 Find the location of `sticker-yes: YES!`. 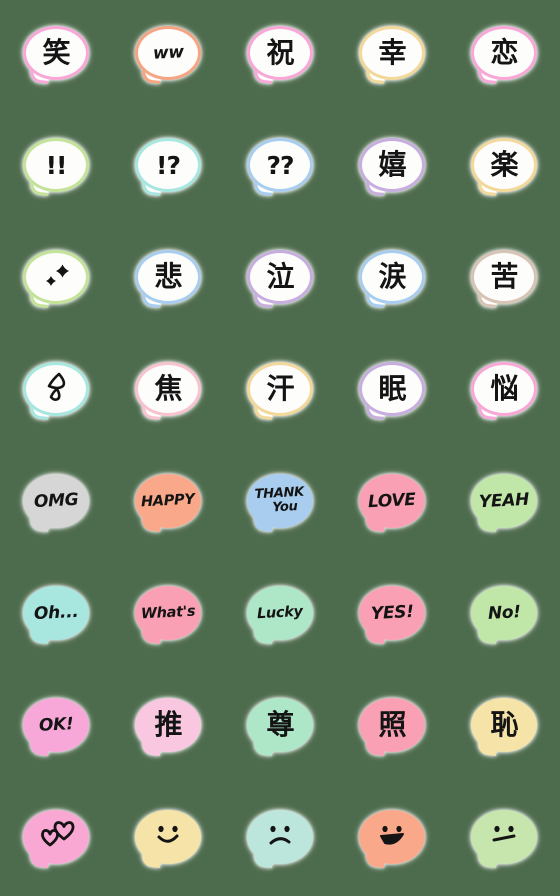

sticker-yes: YES! is located at coordinates (392, 616).